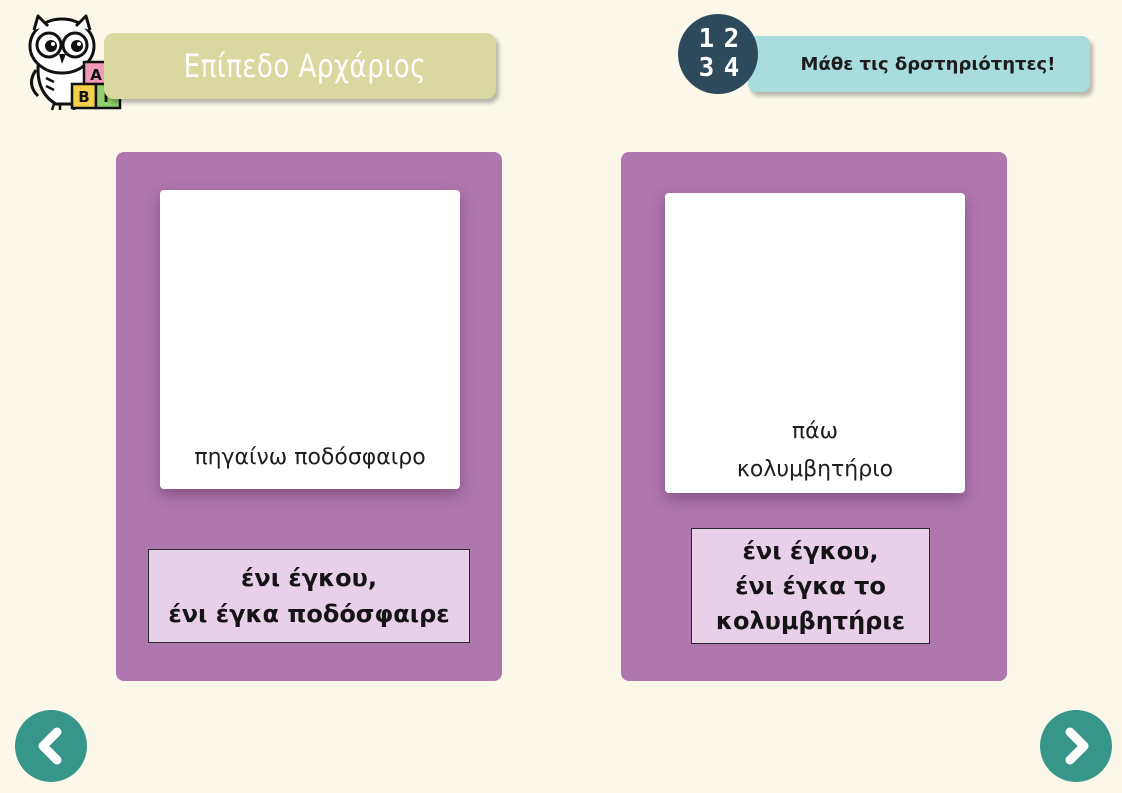 This screenshot has height=793, width=1122. I want to click on badge-number-2: 2, so click(731, 38).